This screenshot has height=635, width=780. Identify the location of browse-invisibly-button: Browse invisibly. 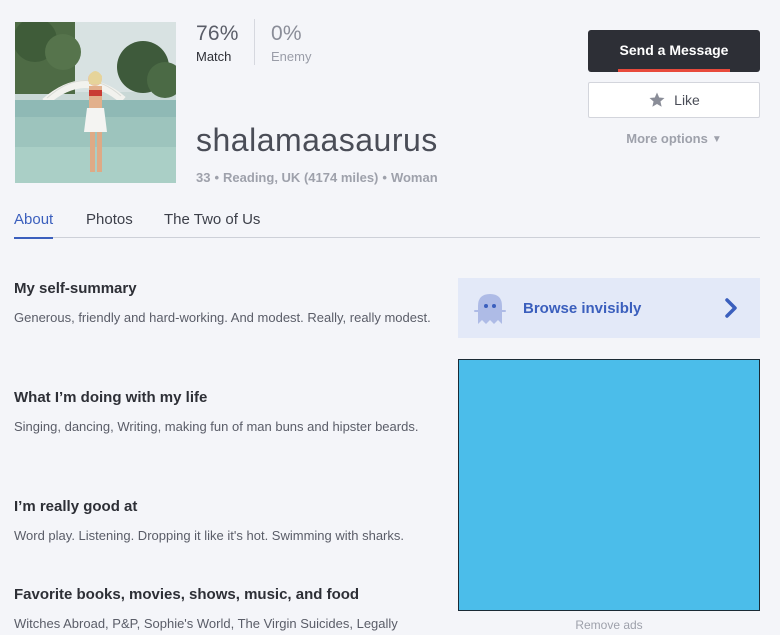
(609, 308).